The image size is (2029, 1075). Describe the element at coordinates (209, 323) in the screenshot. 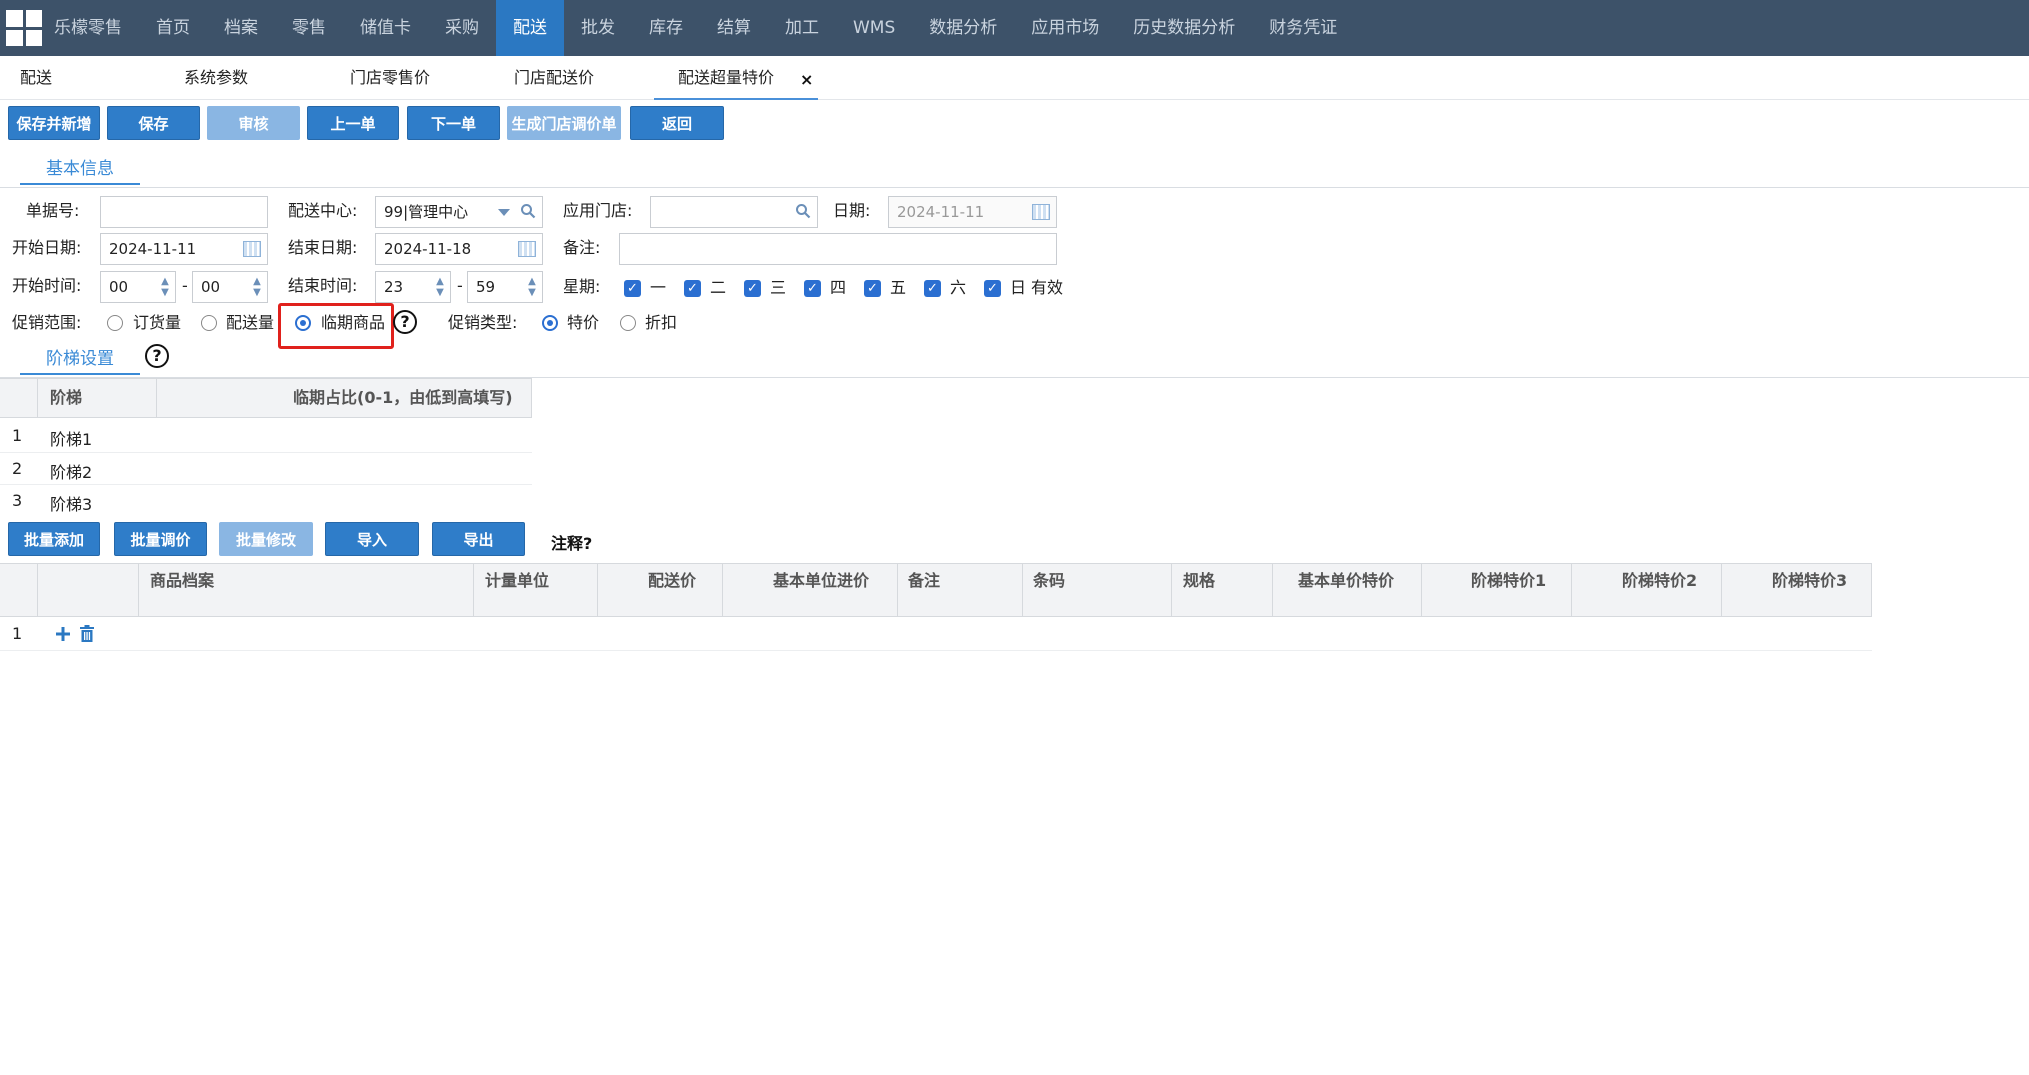

I see `scope-dist-qty-radio` at that location.